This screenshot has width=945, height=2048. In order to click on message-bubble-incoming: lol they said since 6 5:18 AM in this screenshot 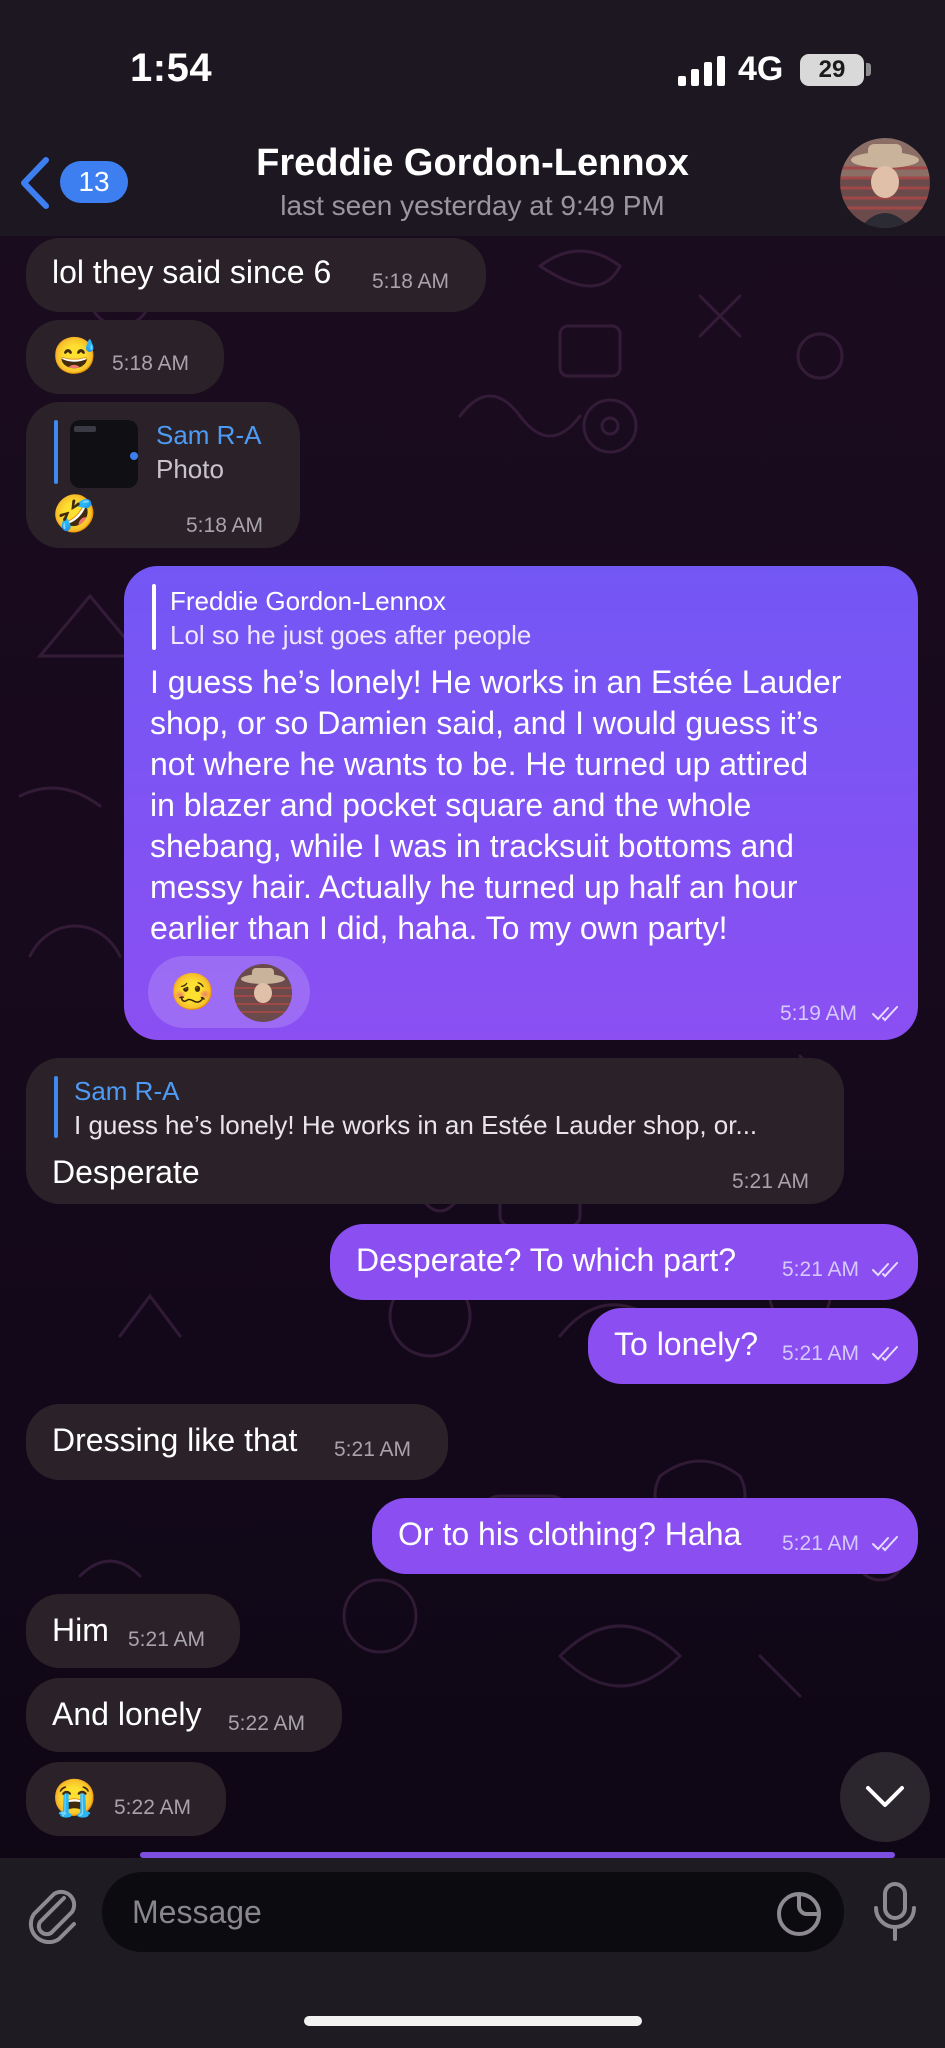, I will do `click(256, 275)`.